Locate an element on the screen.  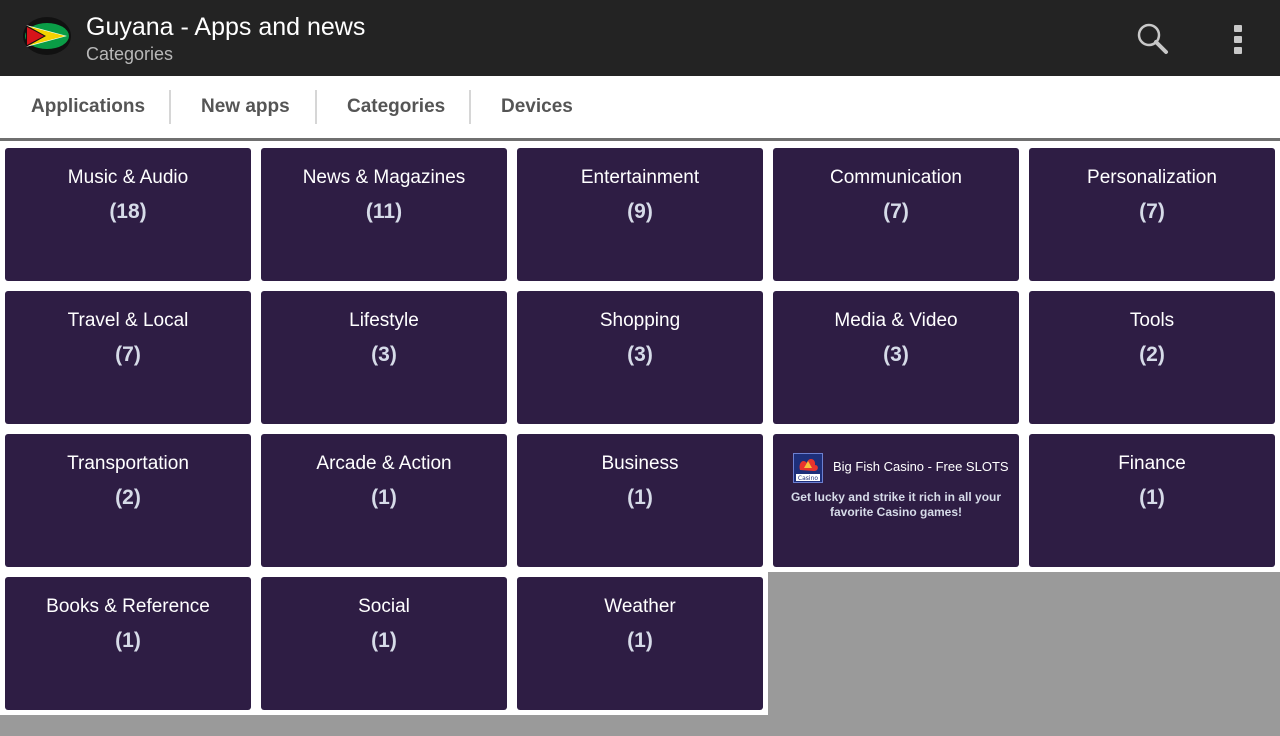
category-tile-books-reference: Books & Reference (1) is located at coordinates (128, 643).